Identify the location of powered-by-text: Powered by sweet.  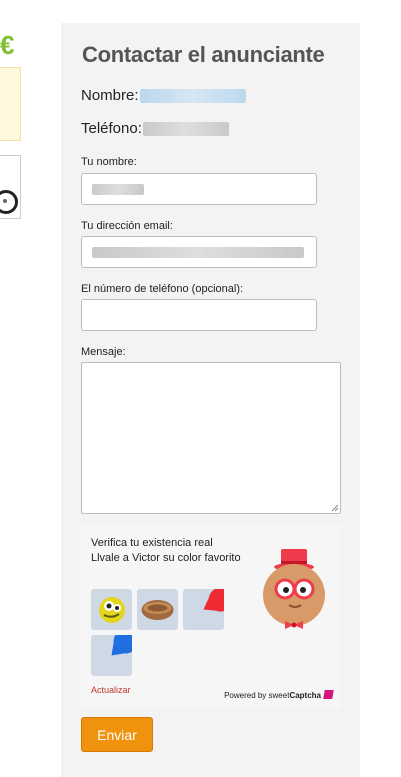
(257, 695).